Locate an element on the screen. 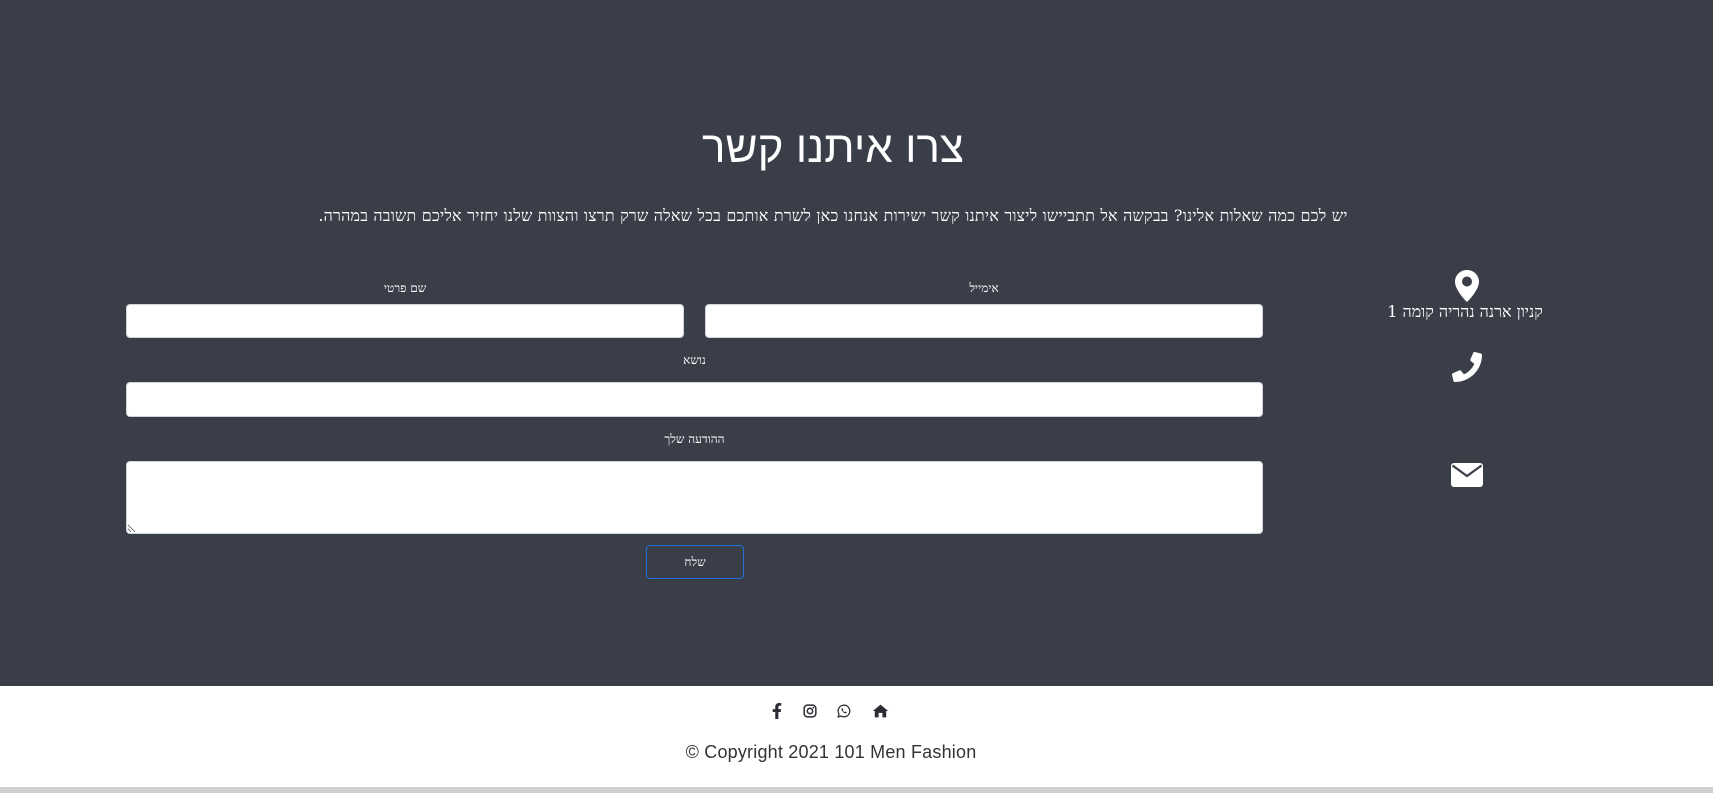 This screenshot has width=1713, height=793. facebook-link is located at coordinates (777, 711).